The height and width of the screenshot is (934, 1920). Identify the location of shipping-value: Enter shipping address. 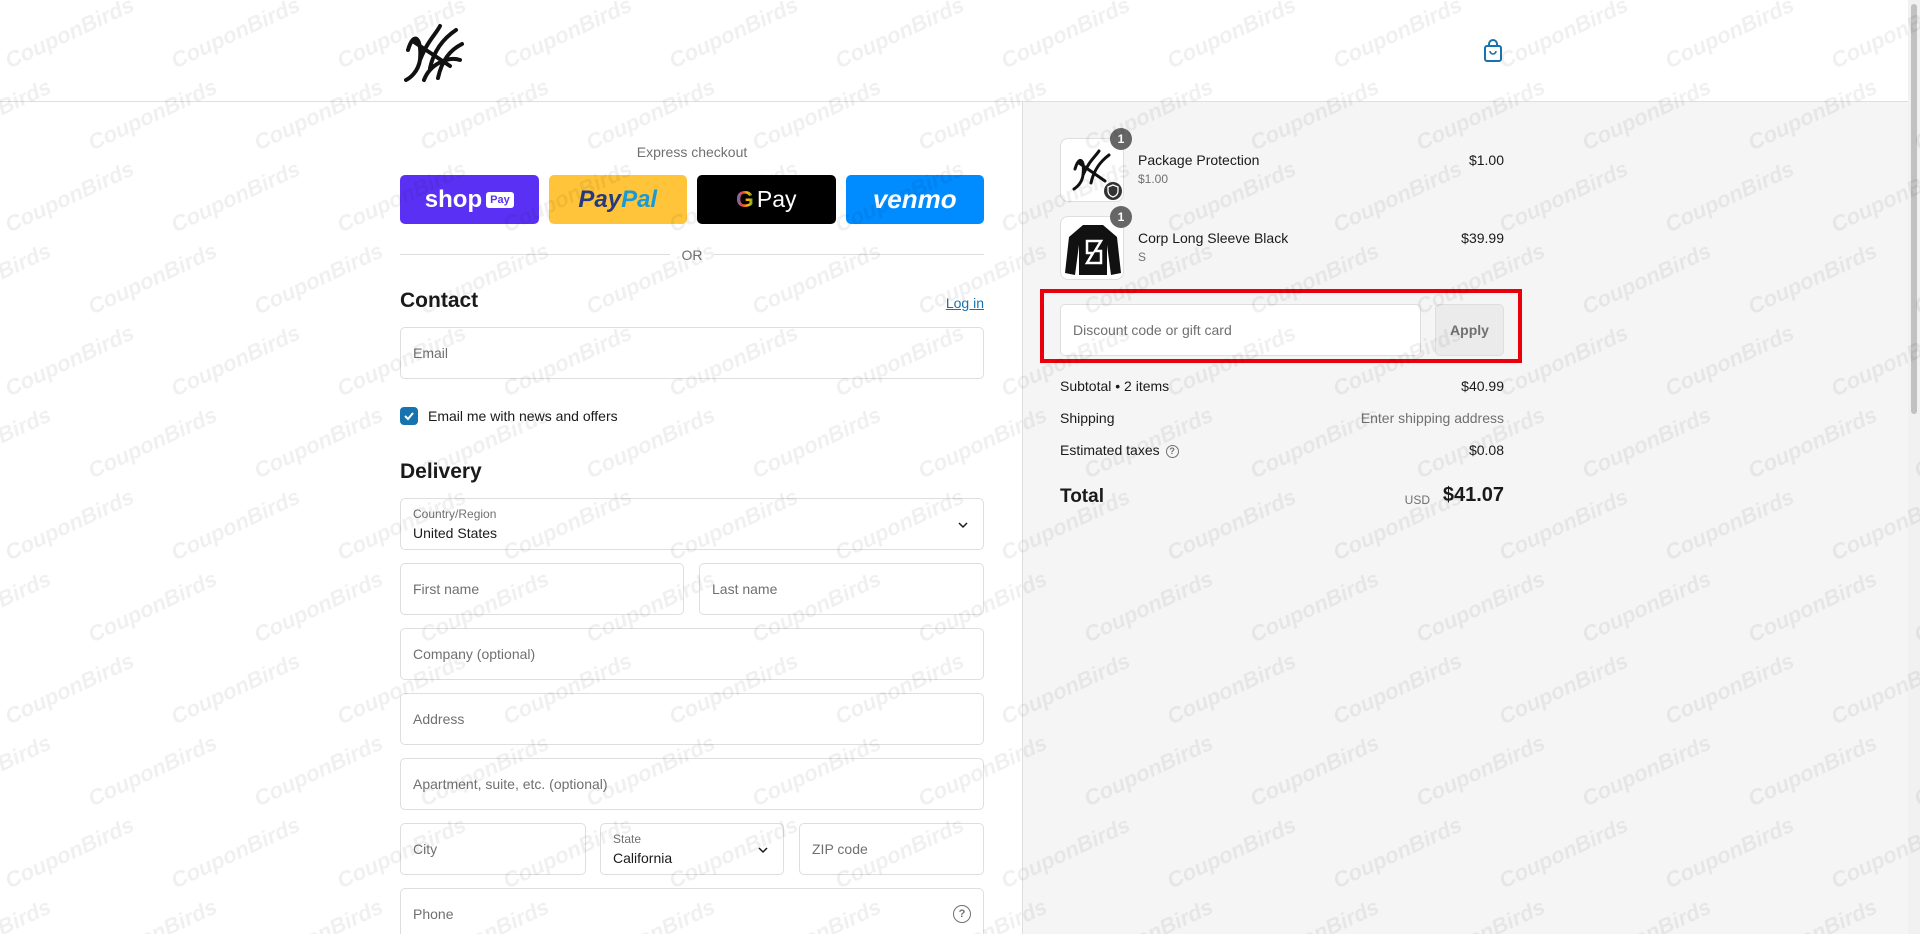
(1432, 418).